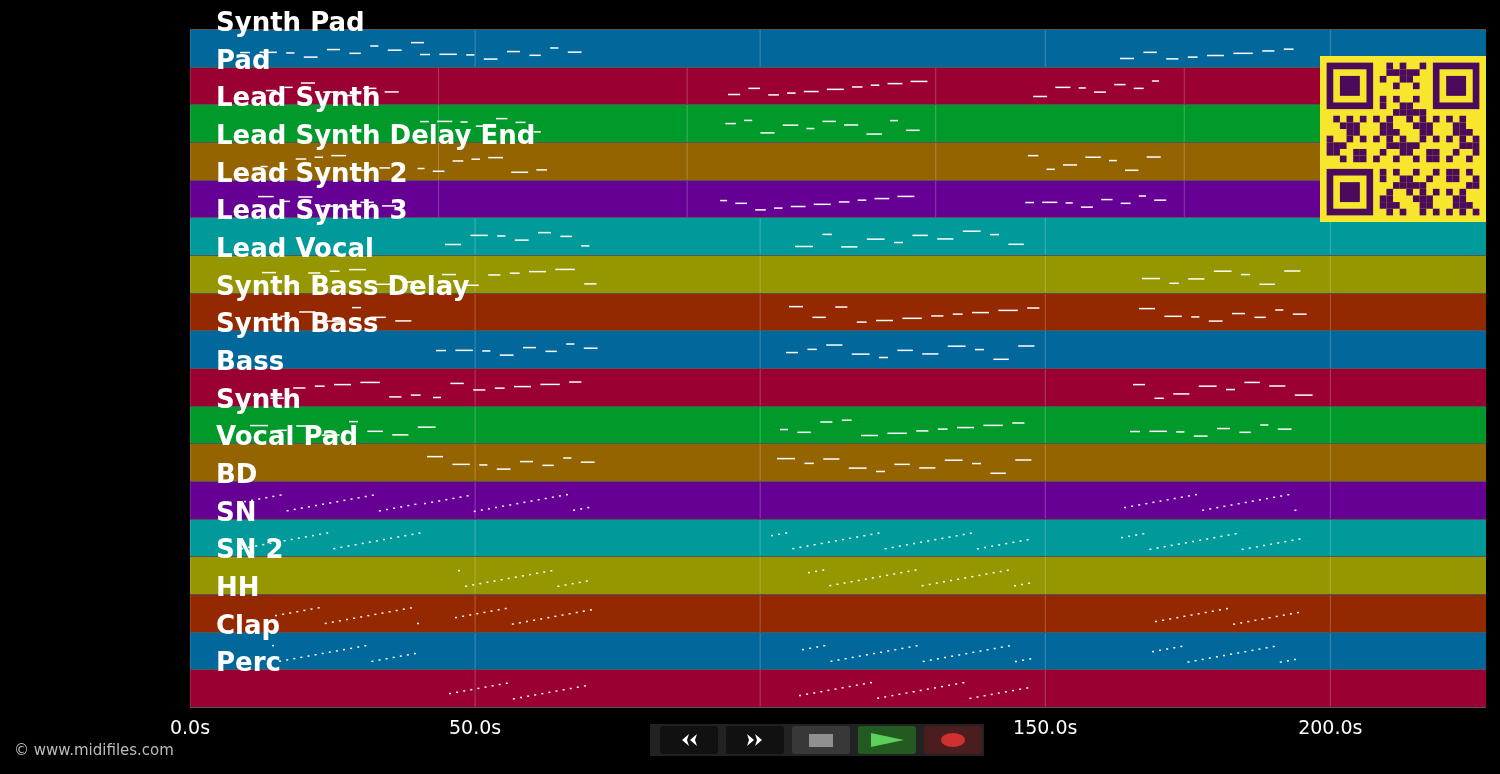  I want to click on track-label: Lead Synth 2, so click(312, 172).